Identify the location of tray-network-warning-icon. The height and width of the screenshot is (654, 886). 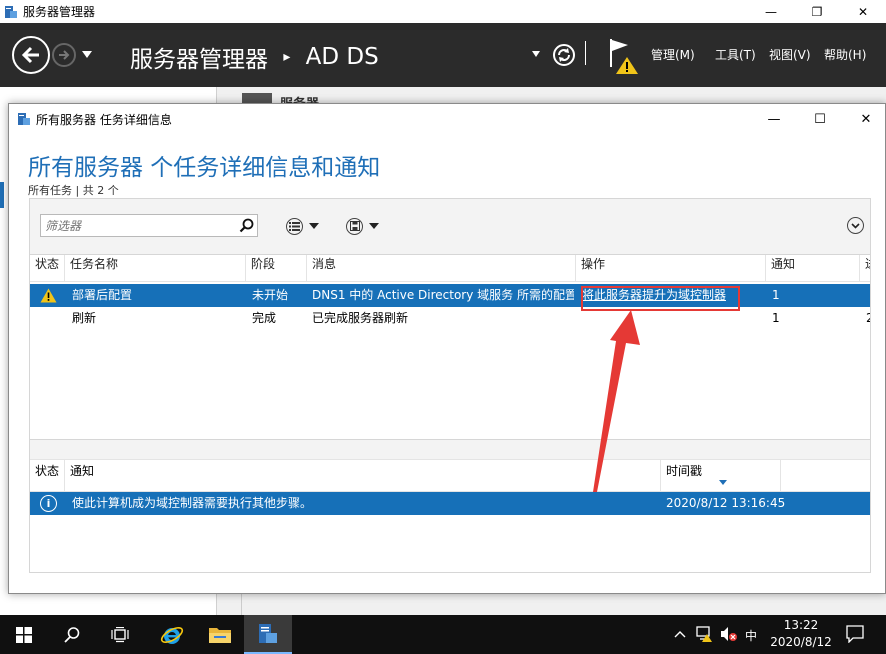
(704, 635).